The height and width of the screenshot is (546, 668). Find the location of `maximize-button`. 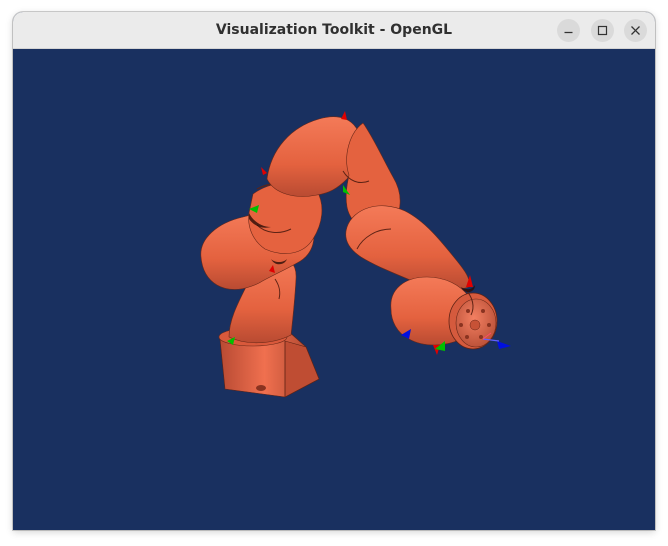

maximize-button is located at coordinates (602, 30).